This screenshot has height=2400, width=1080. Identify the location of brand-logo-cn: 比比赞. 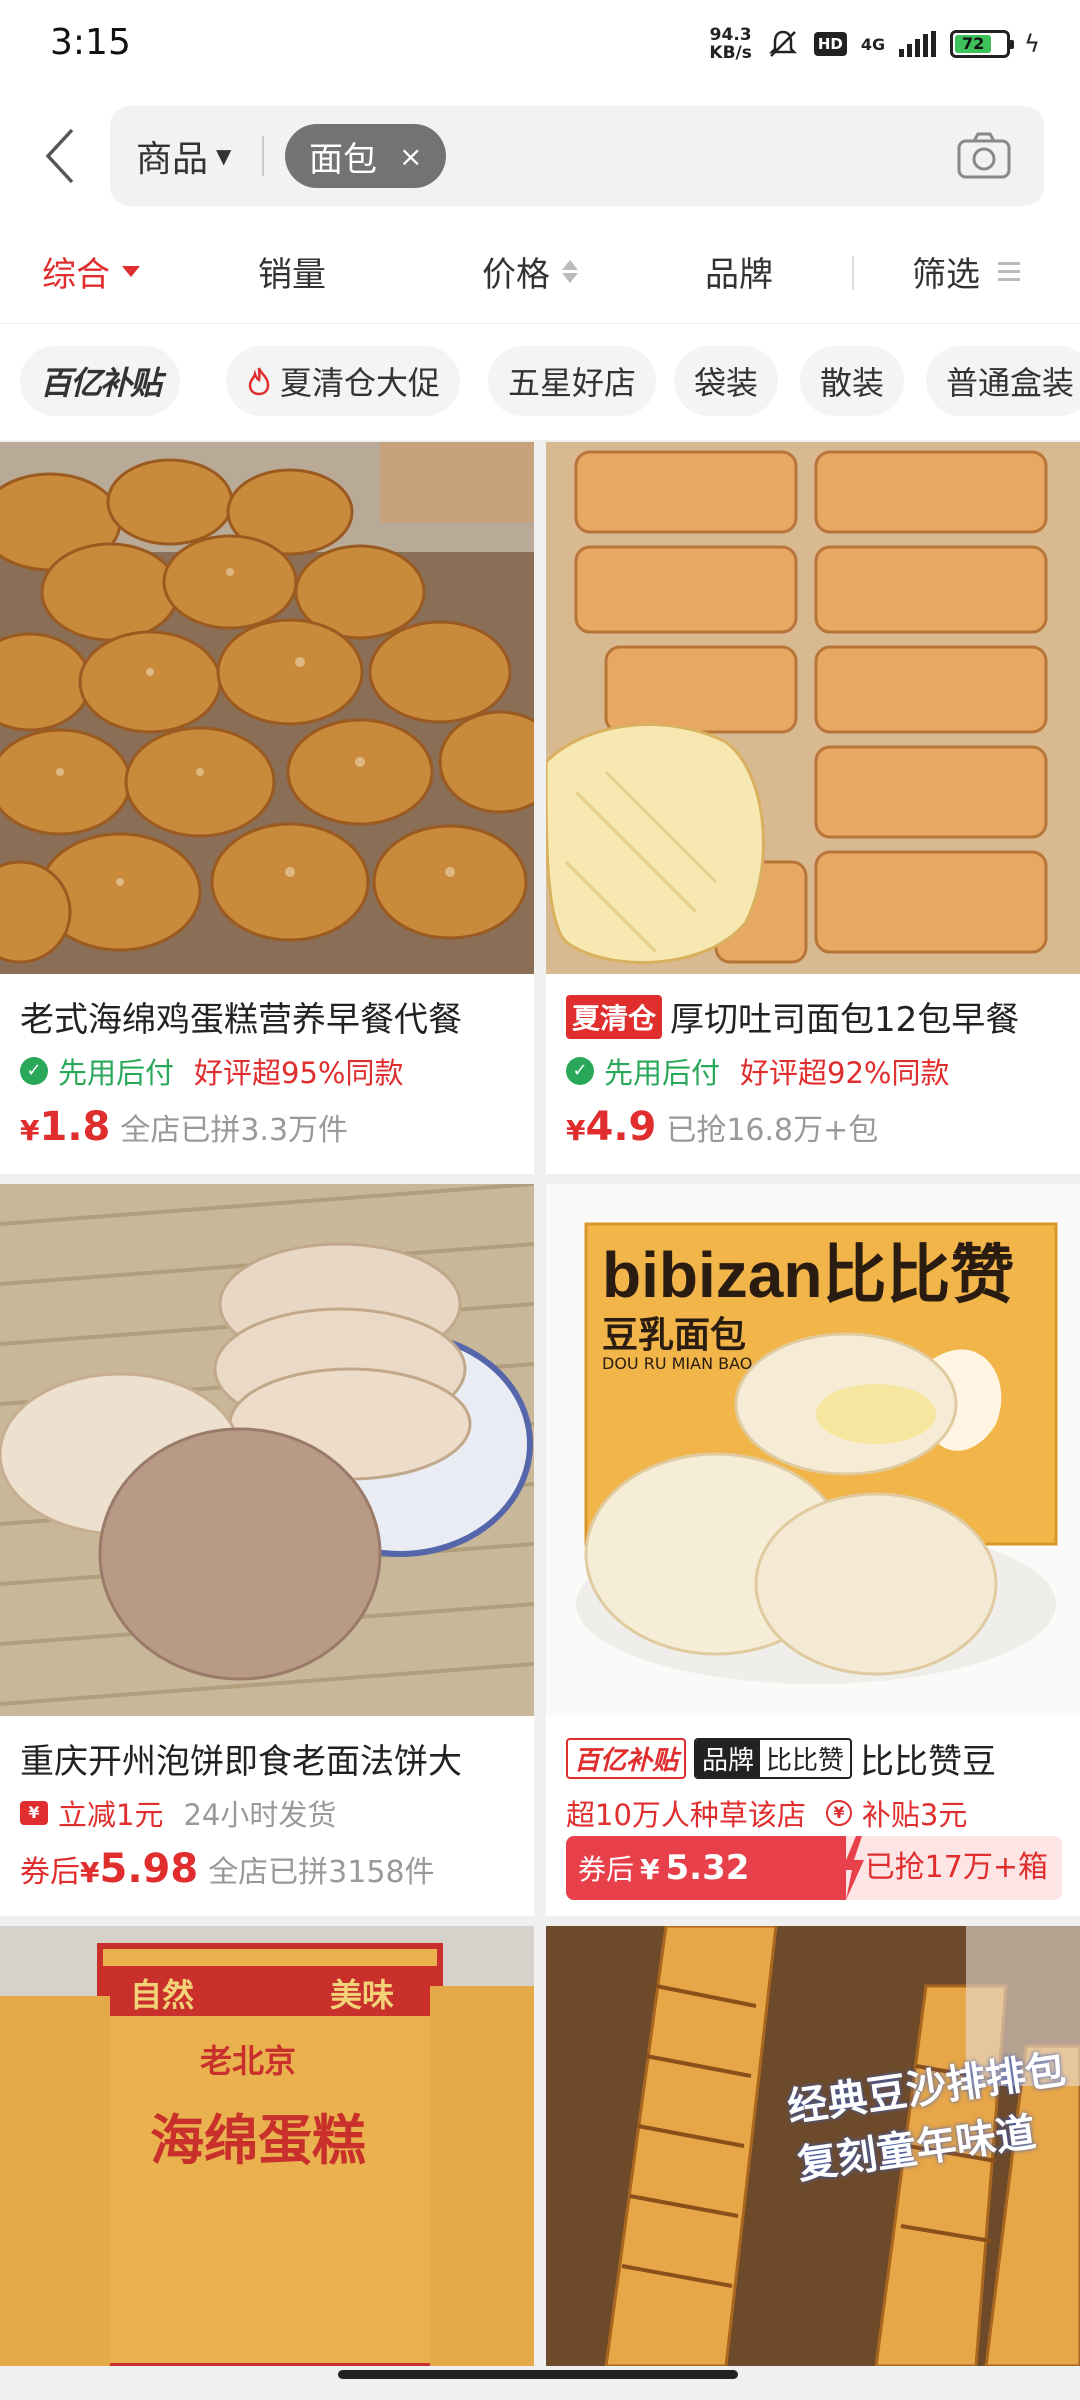
(918, 1275).